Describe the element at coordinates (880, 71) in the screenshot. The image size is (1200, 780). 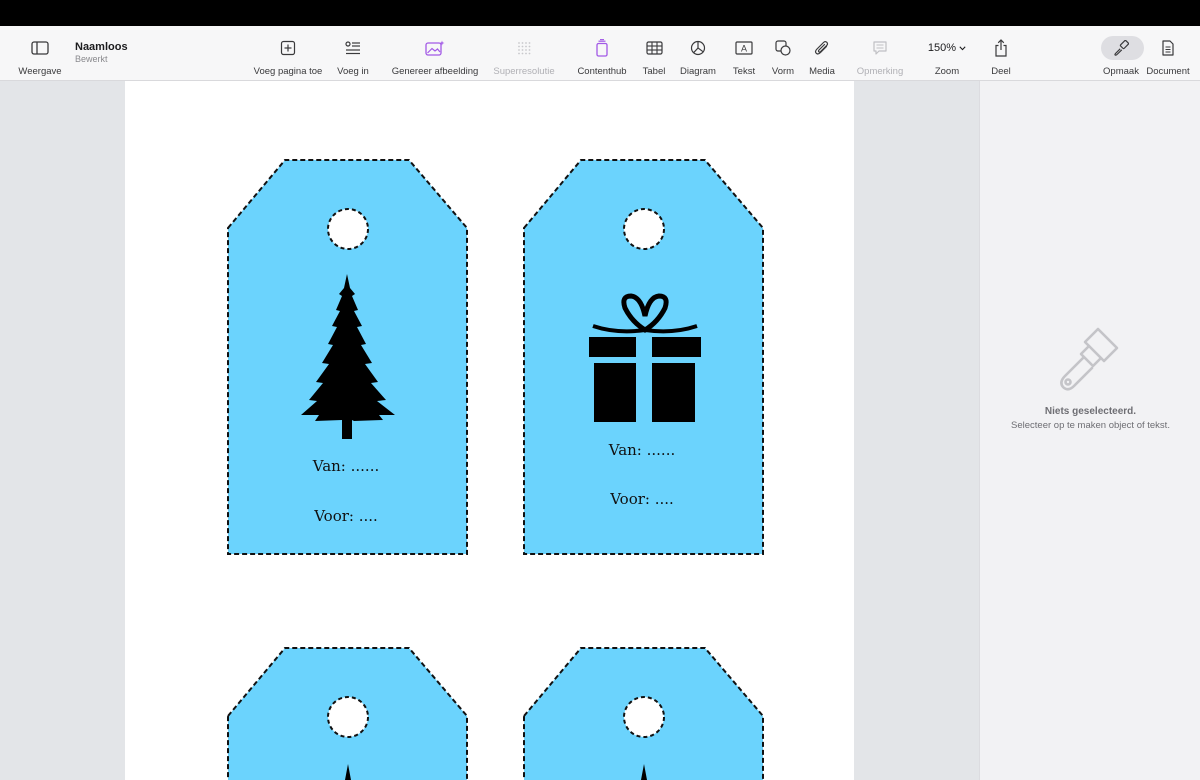
I see `comment-label: Opmerking` at that location.